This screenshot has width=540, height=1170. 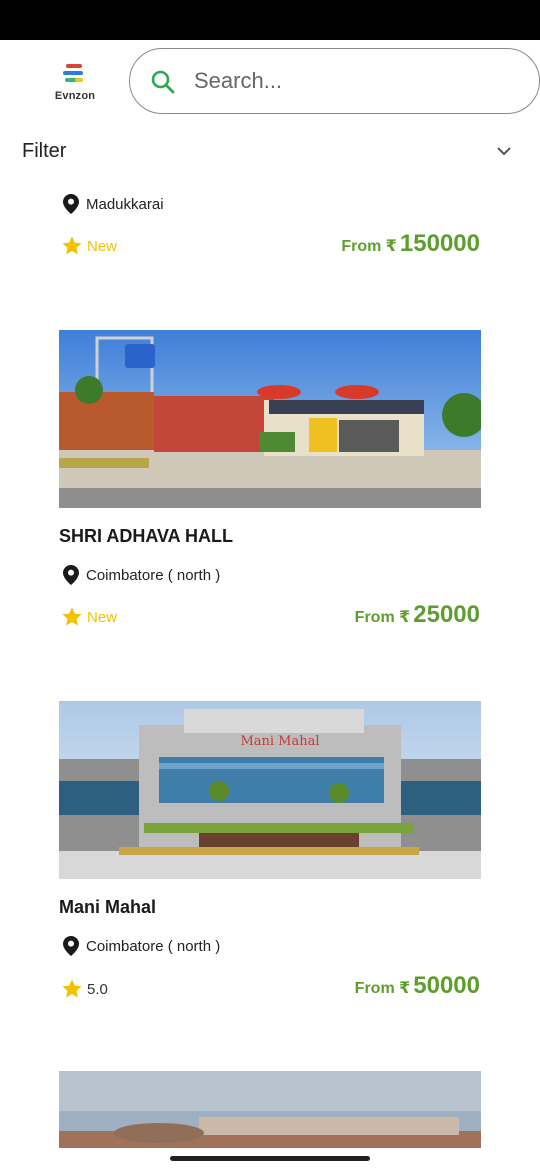 What do you see at coordinates (163, 82) in the screenshot?
I see `search-icon` at bounding box center [163, 82].